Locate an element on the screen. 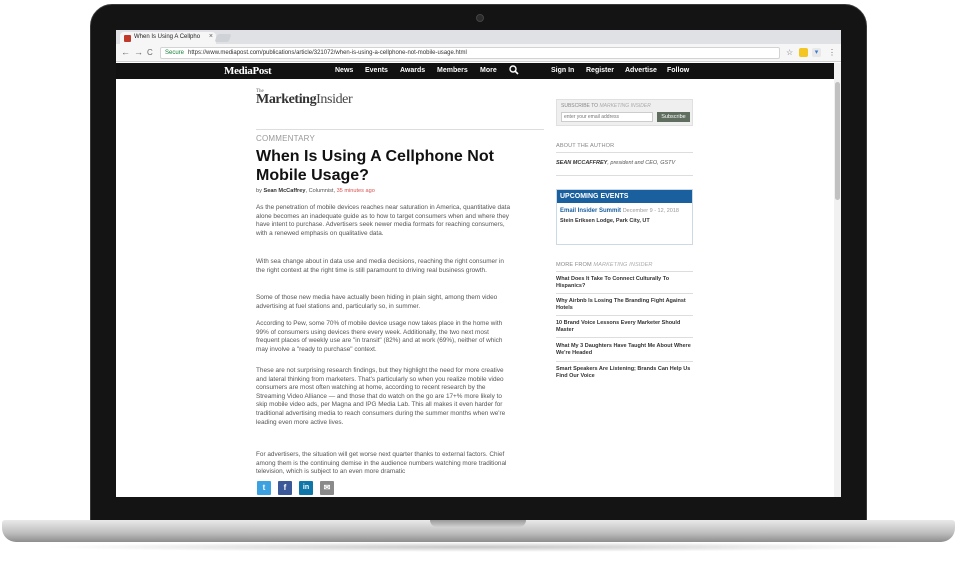 The width and height of the screenshot is (957, 580). byline-section: , Columnist, is located at coordinates (320, 191).